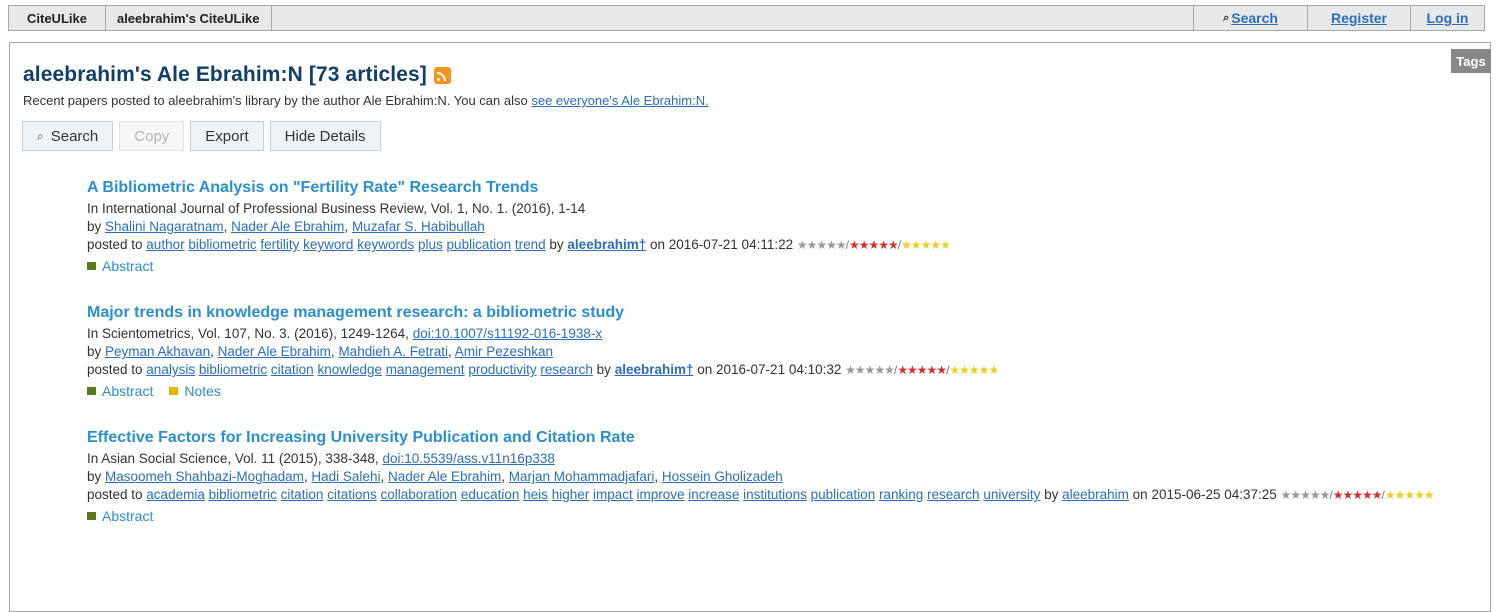  Describe the element at coordinates (504, 351) in the screenshot. I see `author-link: Amir Pezeshkan` at that location.